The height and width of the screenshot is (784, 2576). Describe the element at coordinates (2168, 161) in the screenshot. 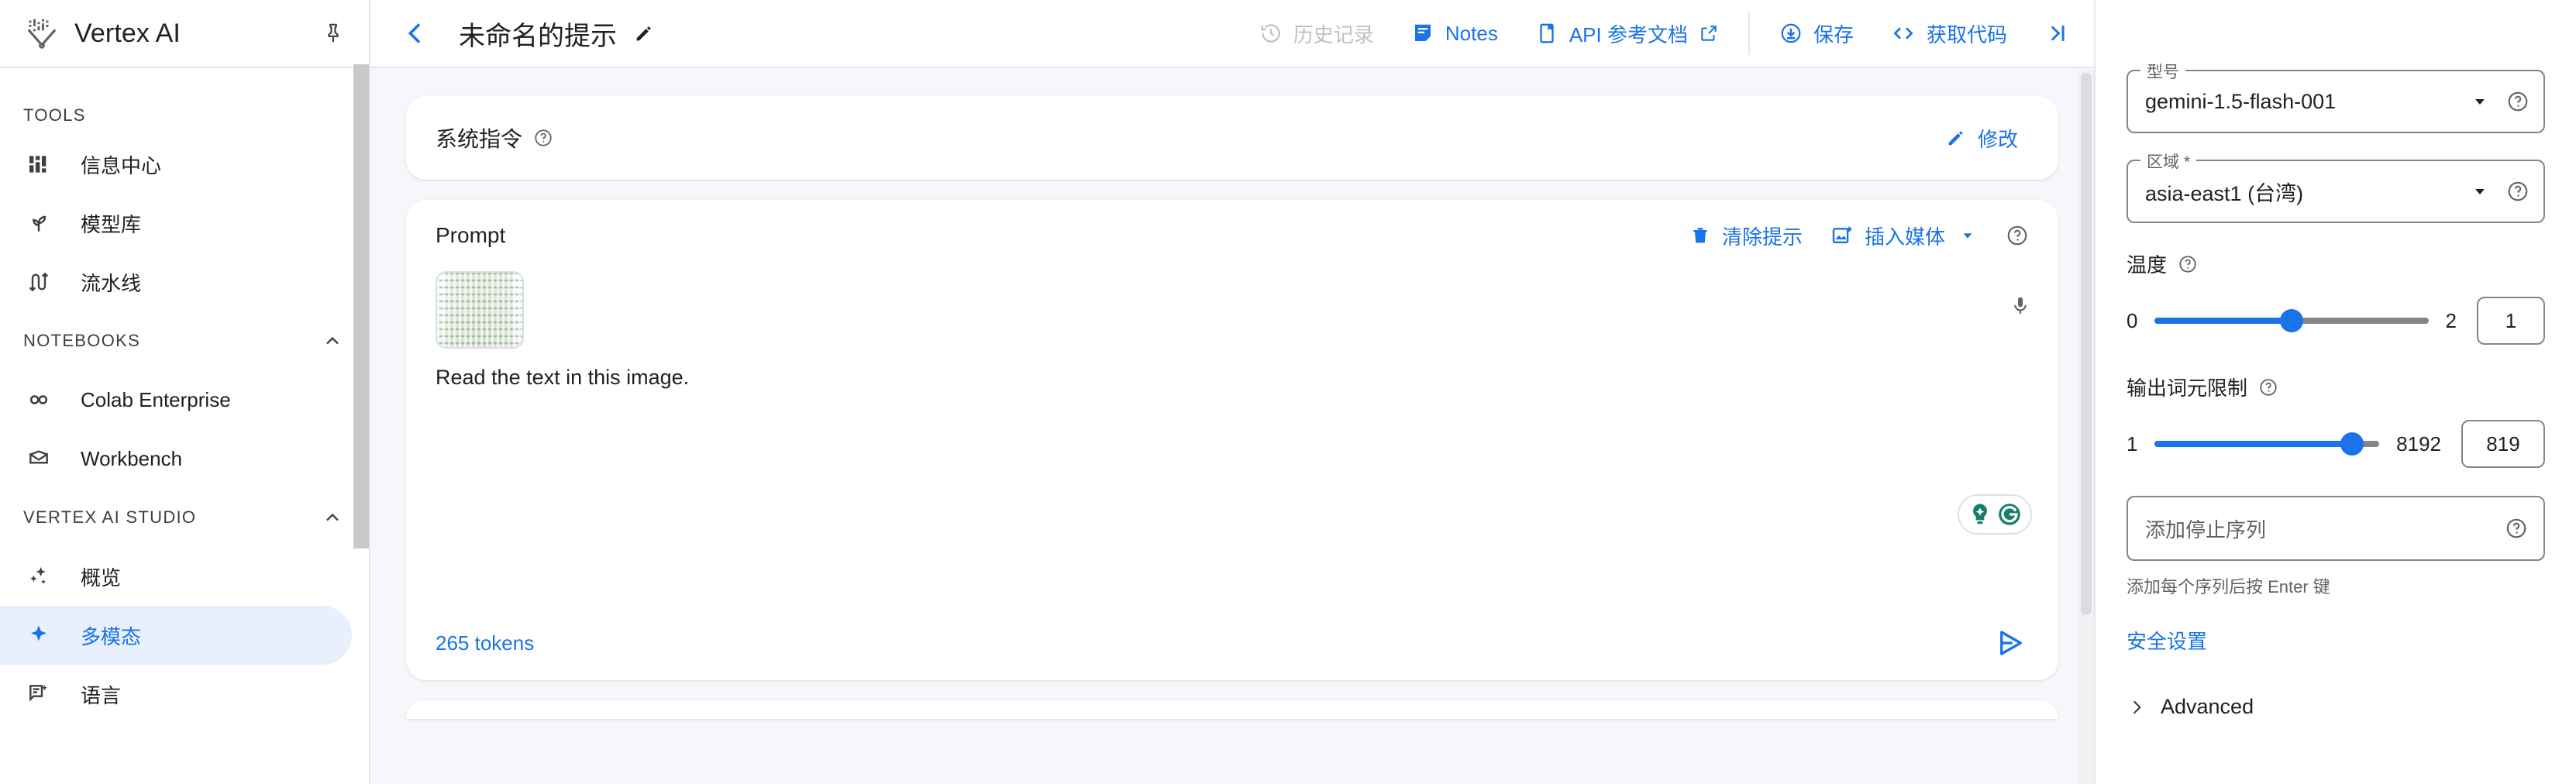

I see `region-legend: 区域 *` at that location.